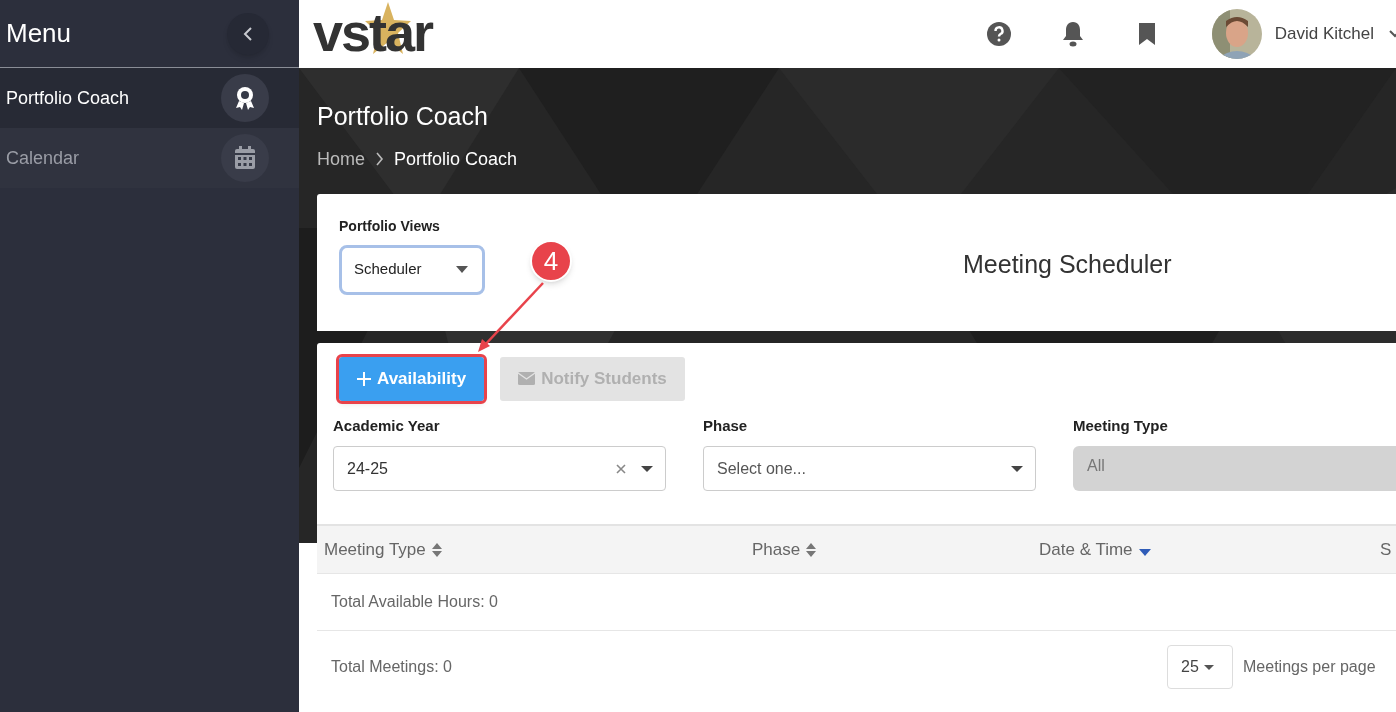 The width and height of the screenshot is (1396, 712). What do you see at coordinates (387, 425) in the screenshot?
I see `field-label: Academic Year` at bounding box center [387, 425].